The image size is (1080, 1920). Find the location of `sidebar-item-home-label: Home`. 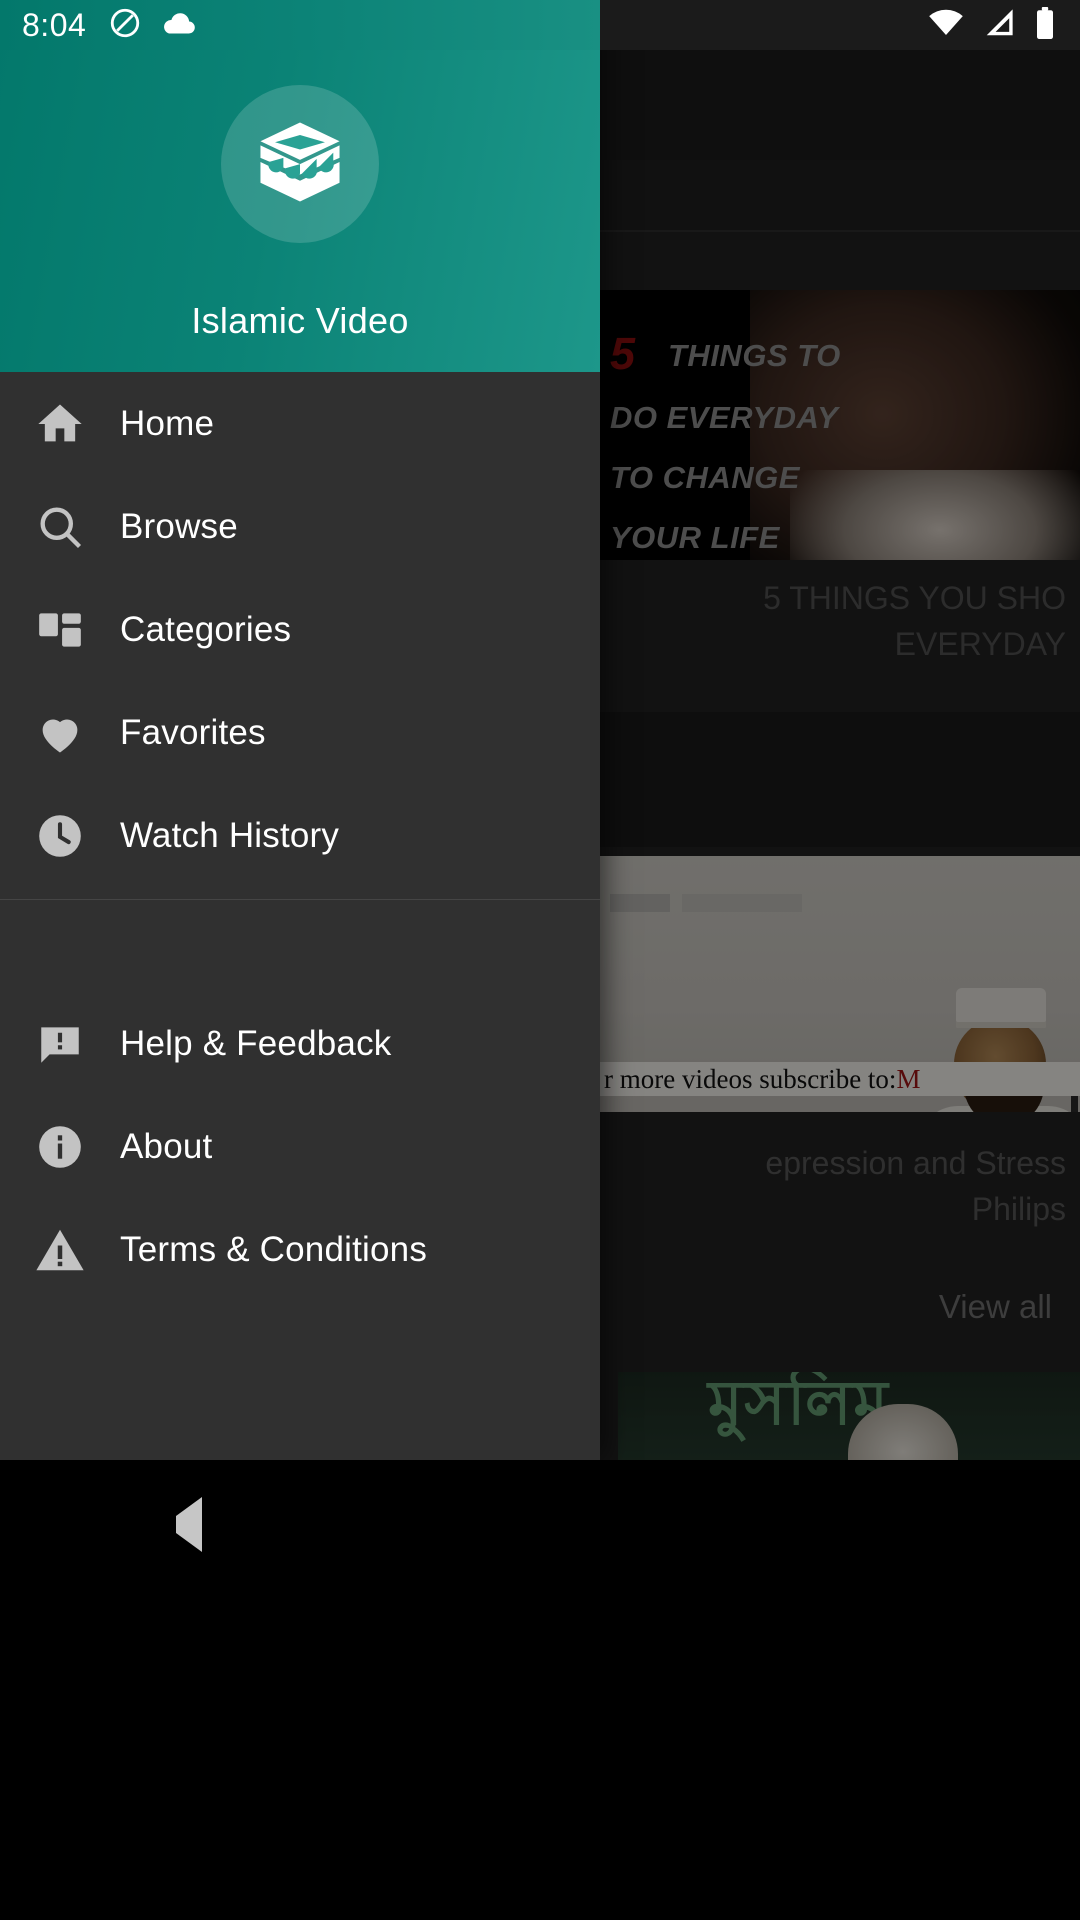

sidebar-item-home-label: Home is located at coordinates (167, 423).